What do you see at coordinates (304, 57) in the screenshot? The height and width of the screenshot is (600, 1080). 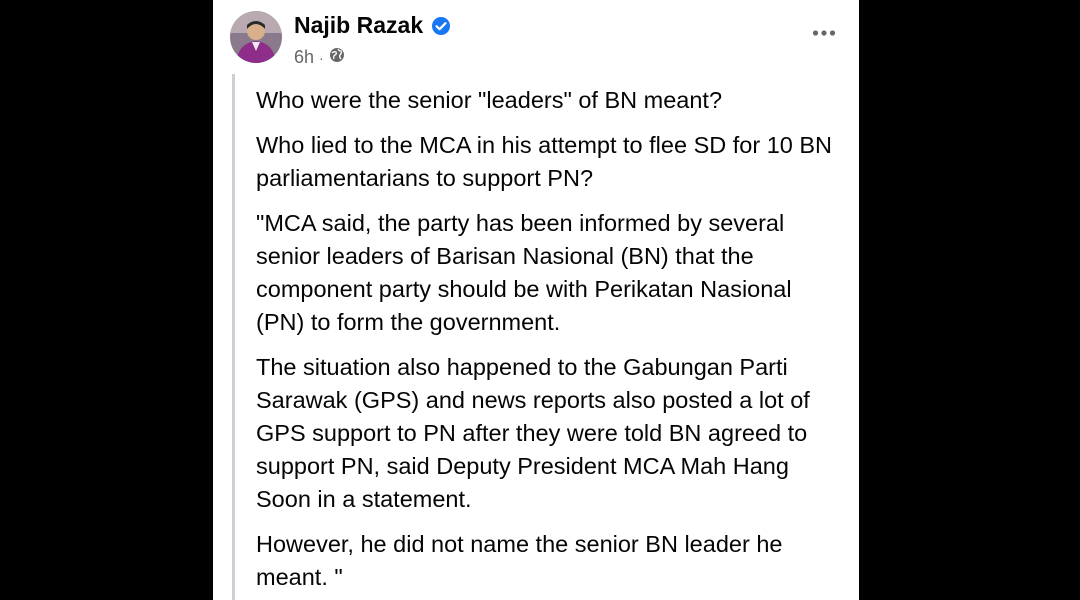 I see `post-timestamp: 6h` at bounding box center [304, 57].